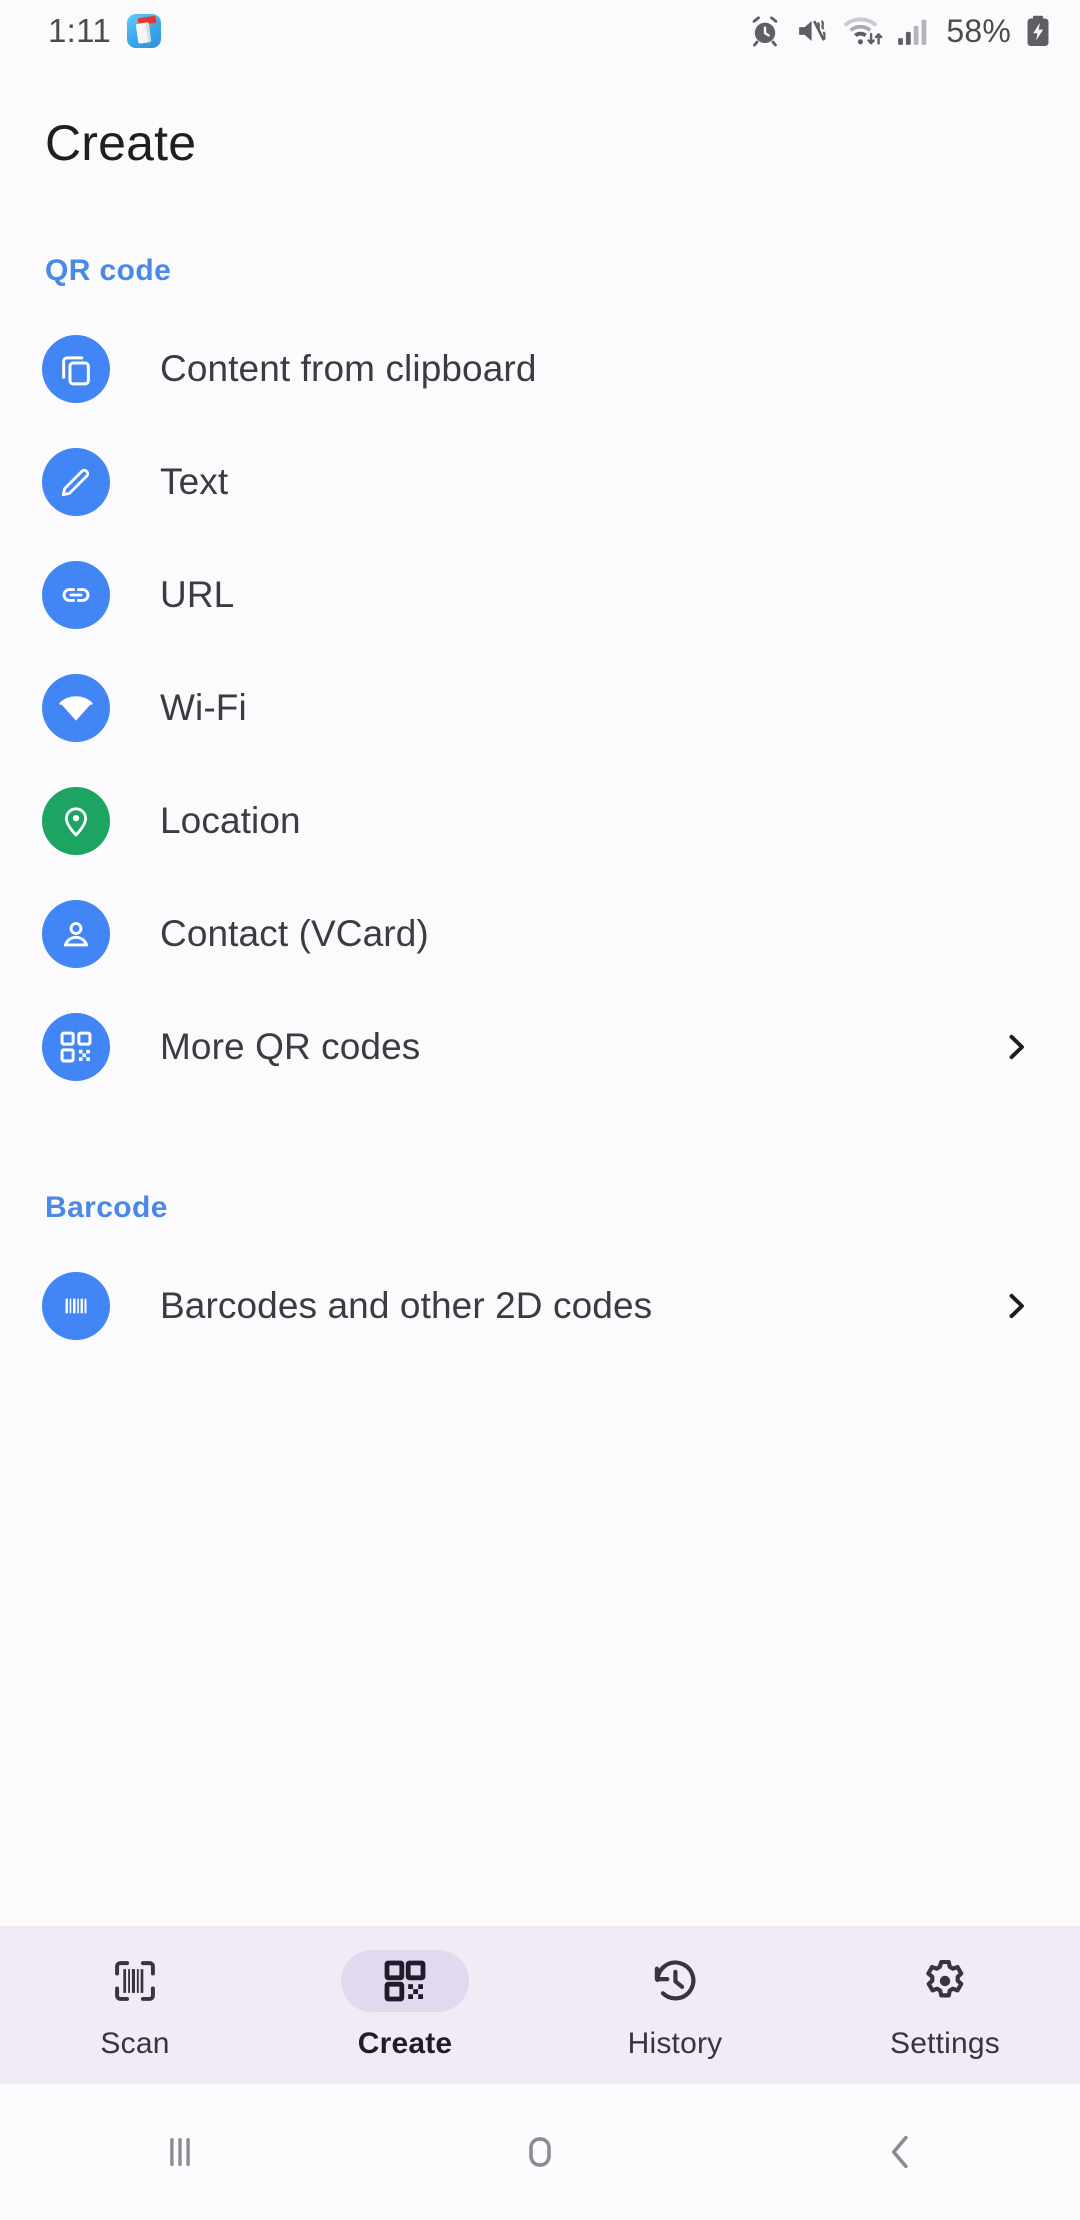  What do you see at coordinates (290, 1046) in the screenshot?
I see `list-item-label: More QR codes` at bounding box center [290, 1046].